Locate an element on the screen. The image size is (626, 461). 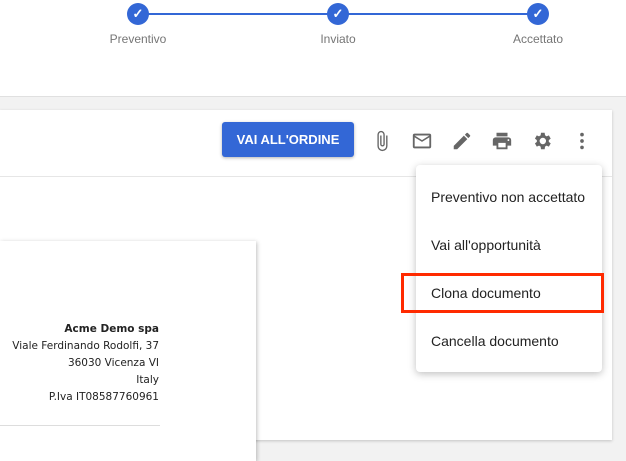
mail-icon is located at coordinates (422, 141).